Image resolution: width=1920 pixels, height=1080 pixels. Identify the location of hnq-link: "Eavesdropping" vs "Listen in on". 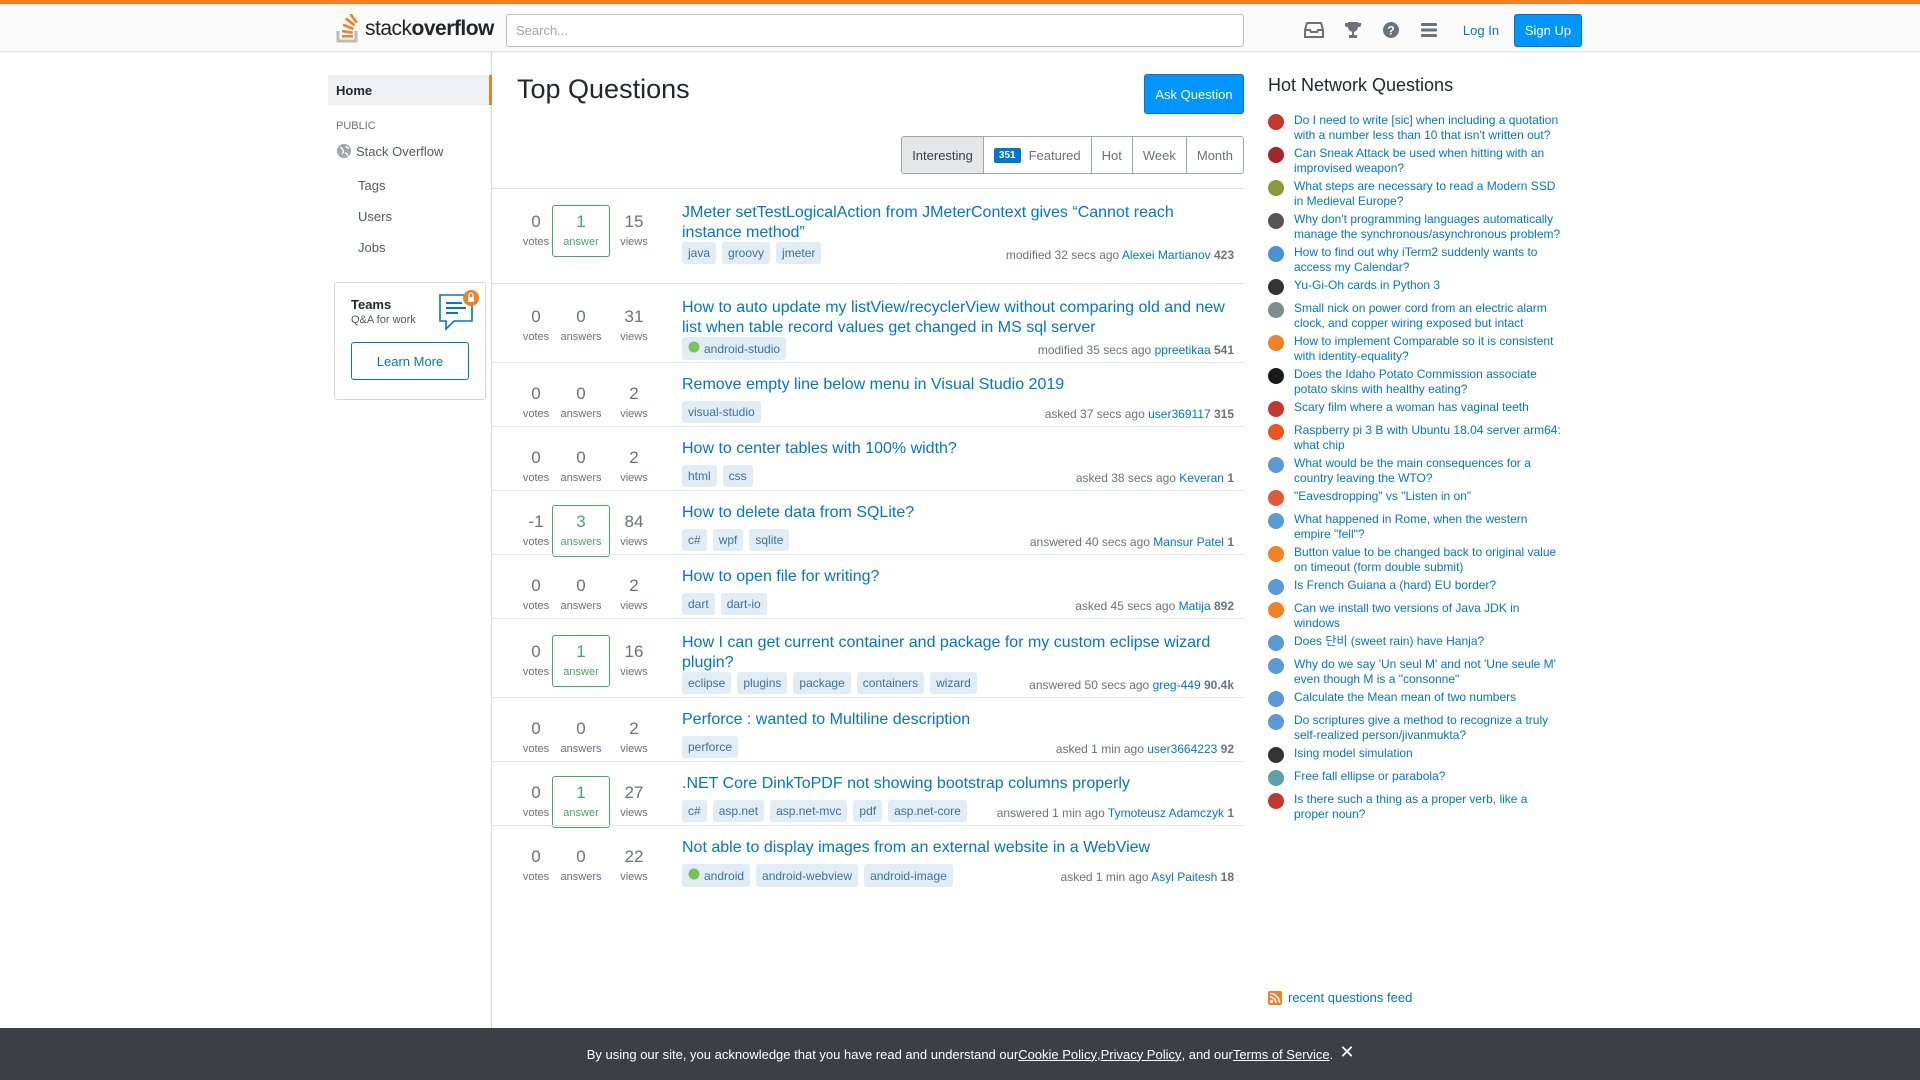
(1429, 497).